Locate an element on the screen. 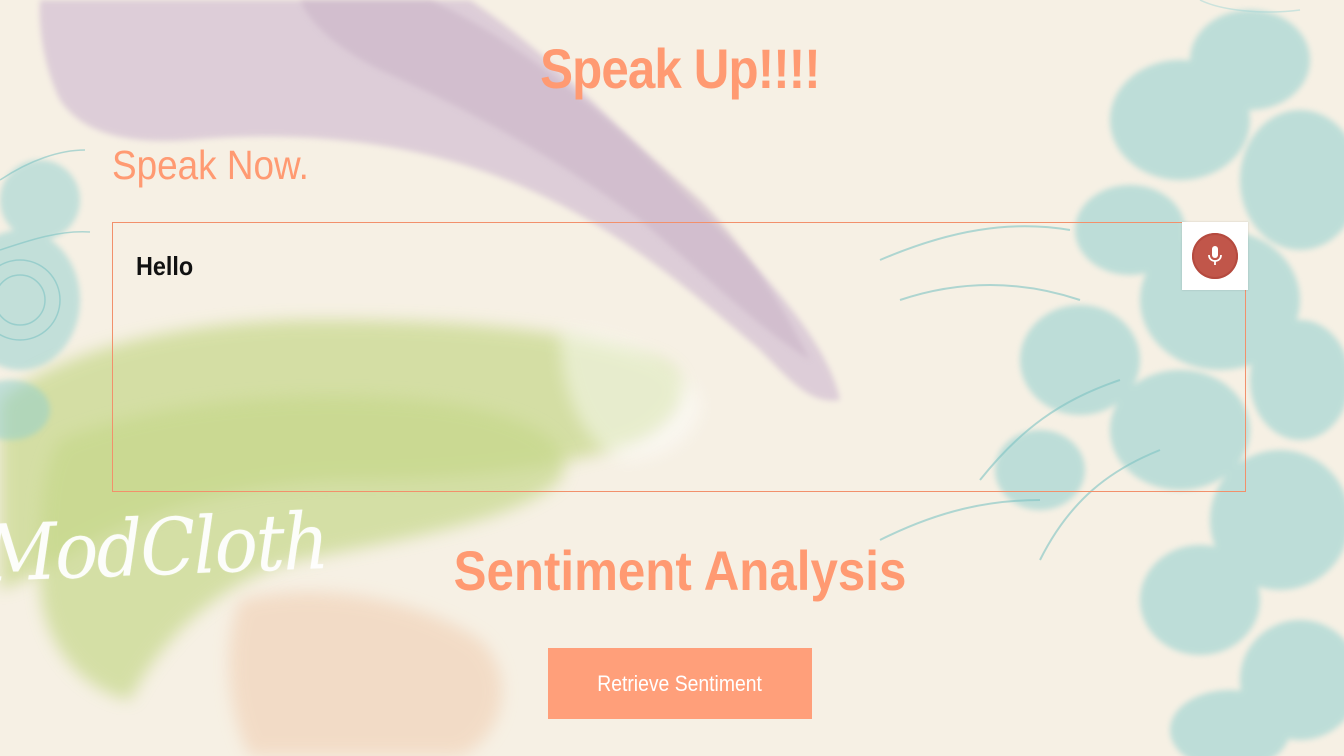 Image resolution: width=1344 pixels, height=756 pixels. speak-now-label: Speak Now. is located at coordinates (210, 165).